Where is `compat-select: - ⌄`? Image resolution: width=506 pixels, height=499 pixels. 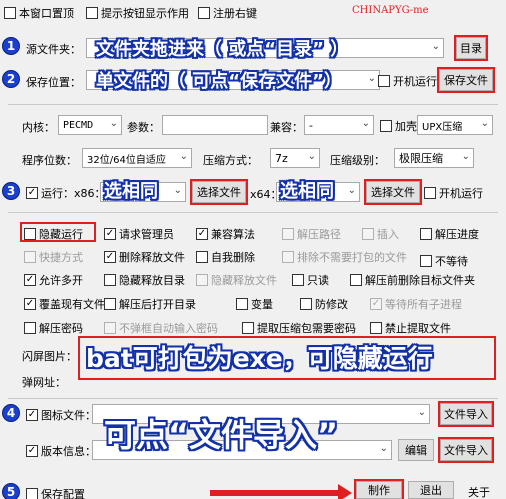 compat-select: - ⌄ is located at coordinates (339, 125).